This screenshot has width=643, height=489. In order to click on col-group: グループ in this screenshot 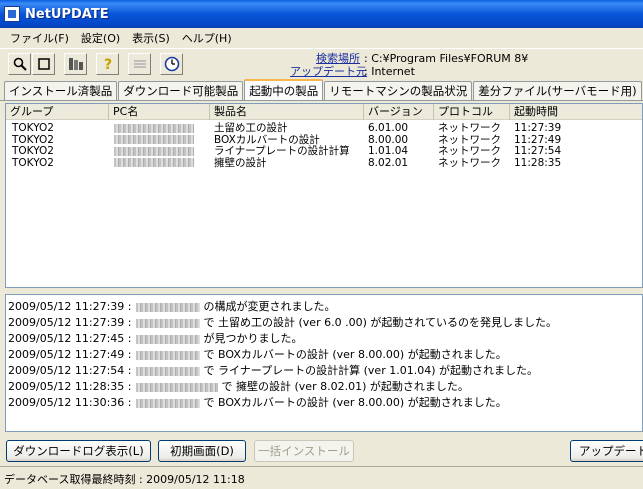, I will do `click(57, 112)`.